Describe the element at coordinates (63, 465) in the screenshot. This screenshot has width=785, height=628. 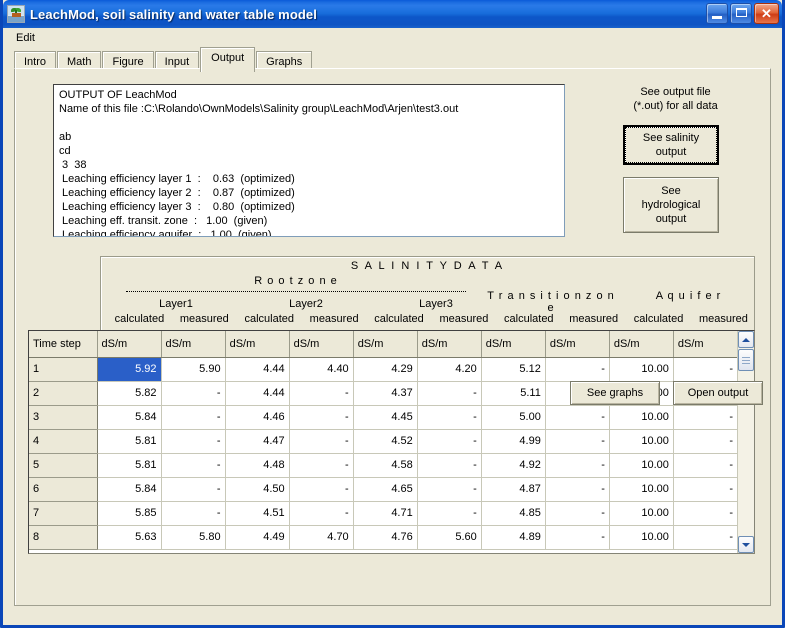
I see `row-header-time-step: 5` at that location.